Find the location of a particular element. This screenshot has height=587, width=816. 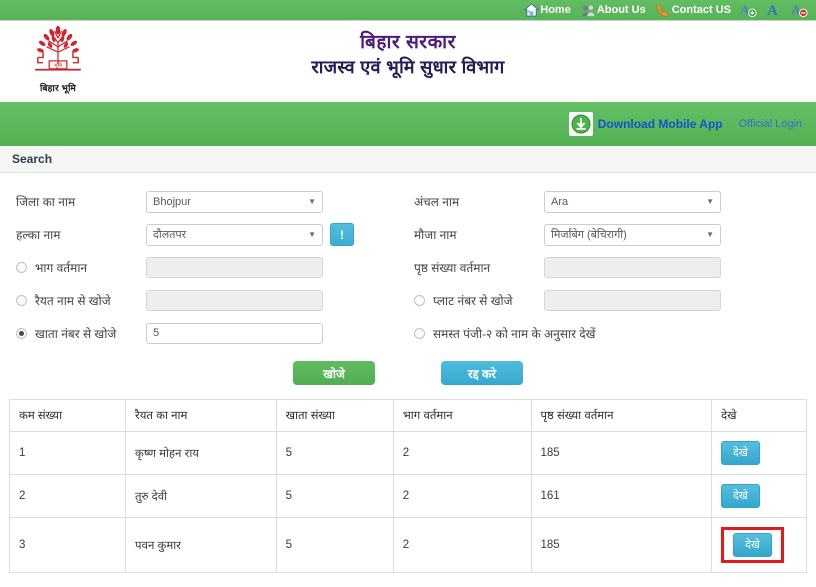

nav-home-label: Home is located at coordinates (555, 10).